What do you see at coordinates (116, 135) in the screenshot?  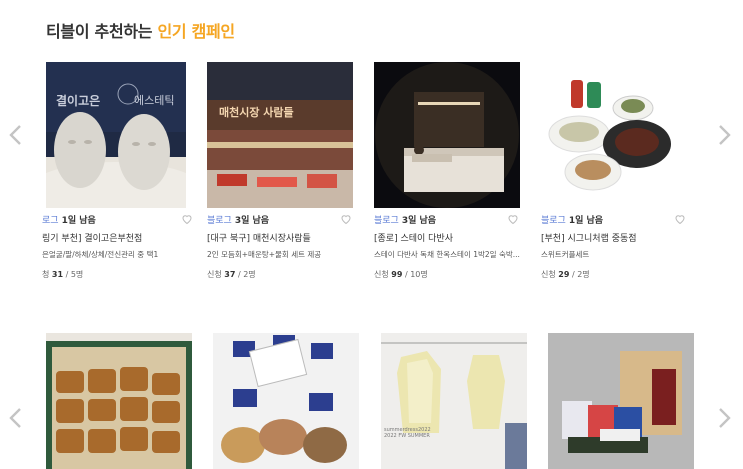 I see `campaign-image: 결이고은 에스테틱` at bounding box center [116, 135].